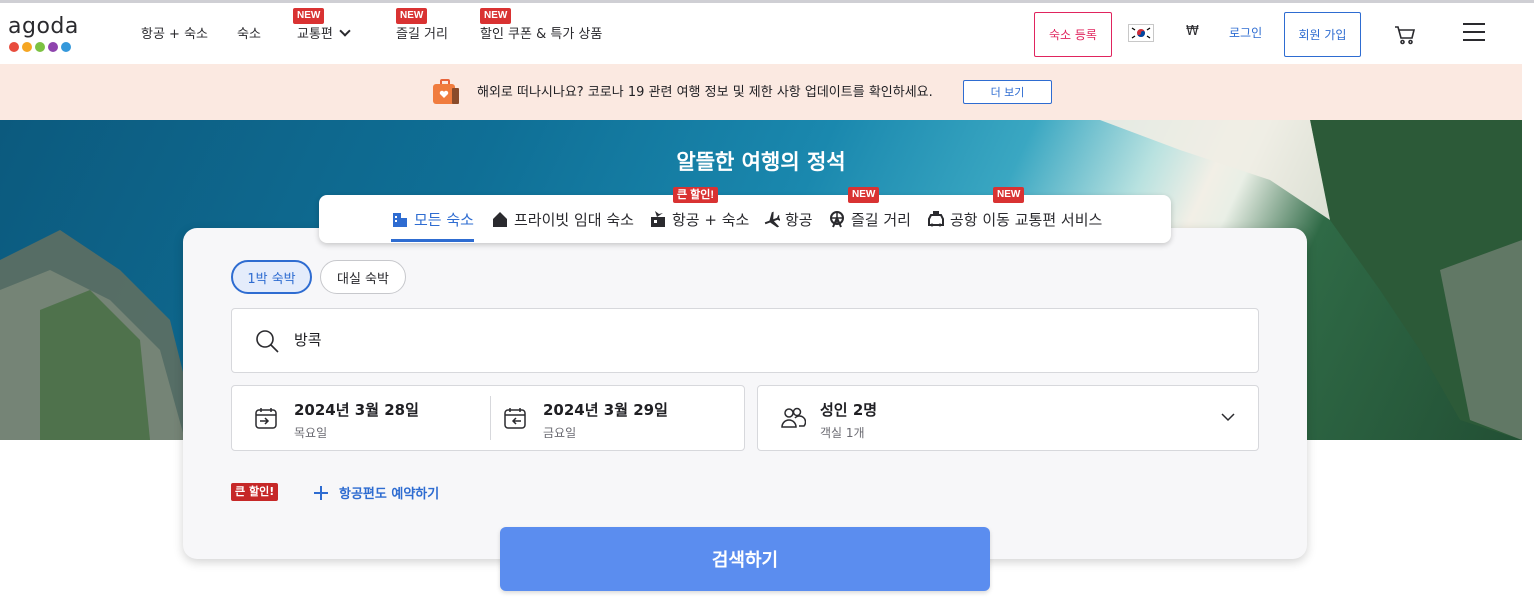 Image resolution: width=1534 pixels, height=606 pixels. Describe the element at coordinates (363, 277) in the screenshot. I see `day-use-stay-pill: 대실 숙박` at that location.